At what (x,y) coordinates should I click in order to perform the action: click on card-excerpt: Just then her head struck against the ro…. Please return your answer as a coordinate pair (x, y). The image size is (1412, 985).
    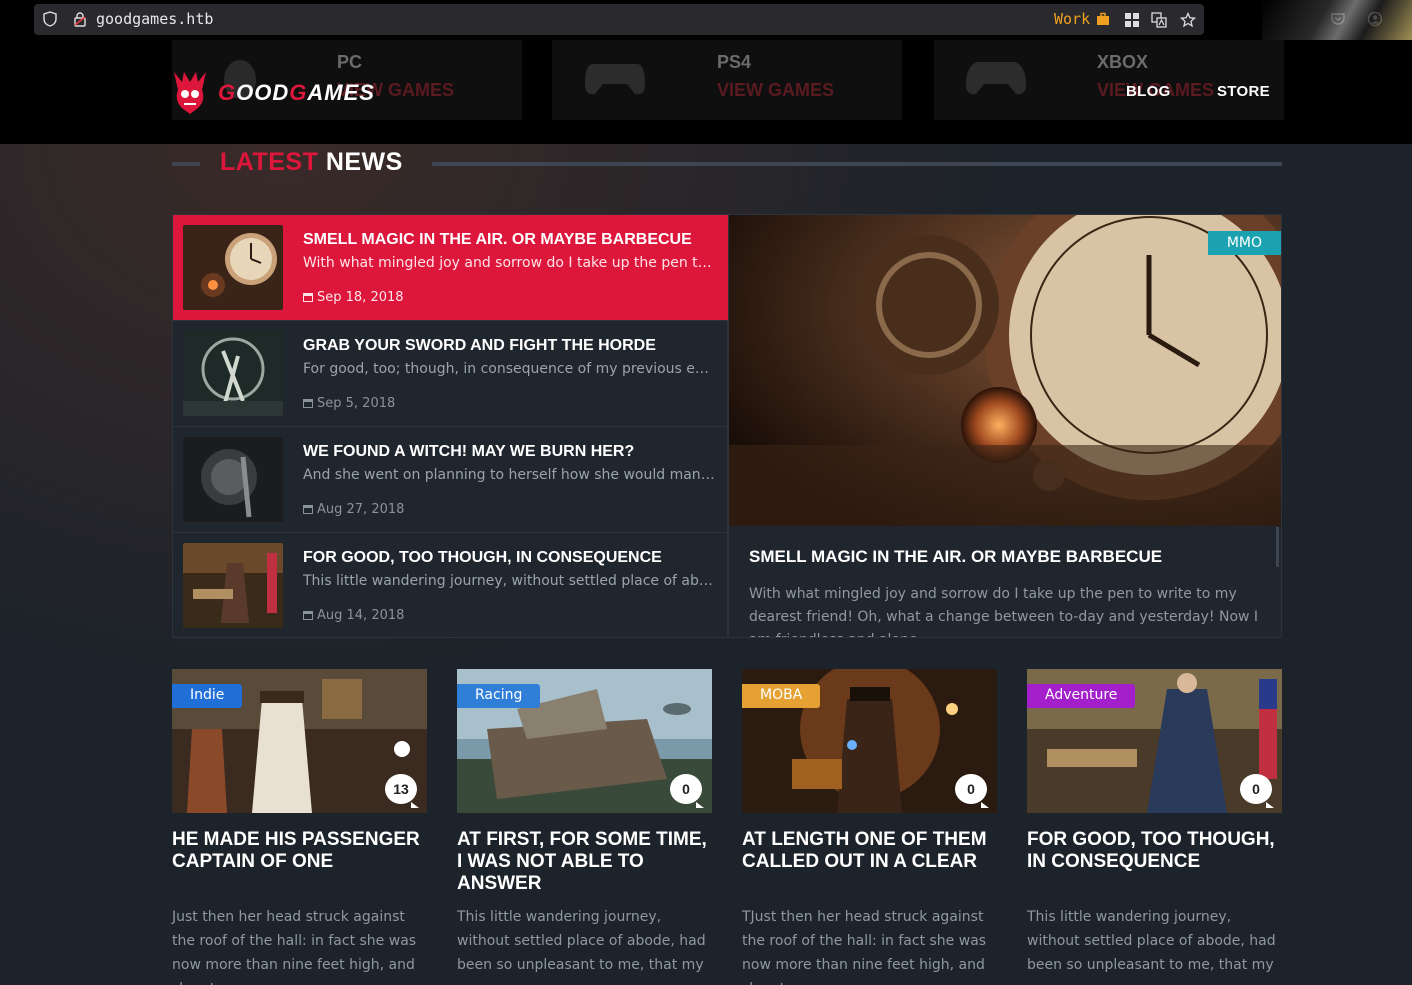
    Looking at the image, I should click on (294, 947).